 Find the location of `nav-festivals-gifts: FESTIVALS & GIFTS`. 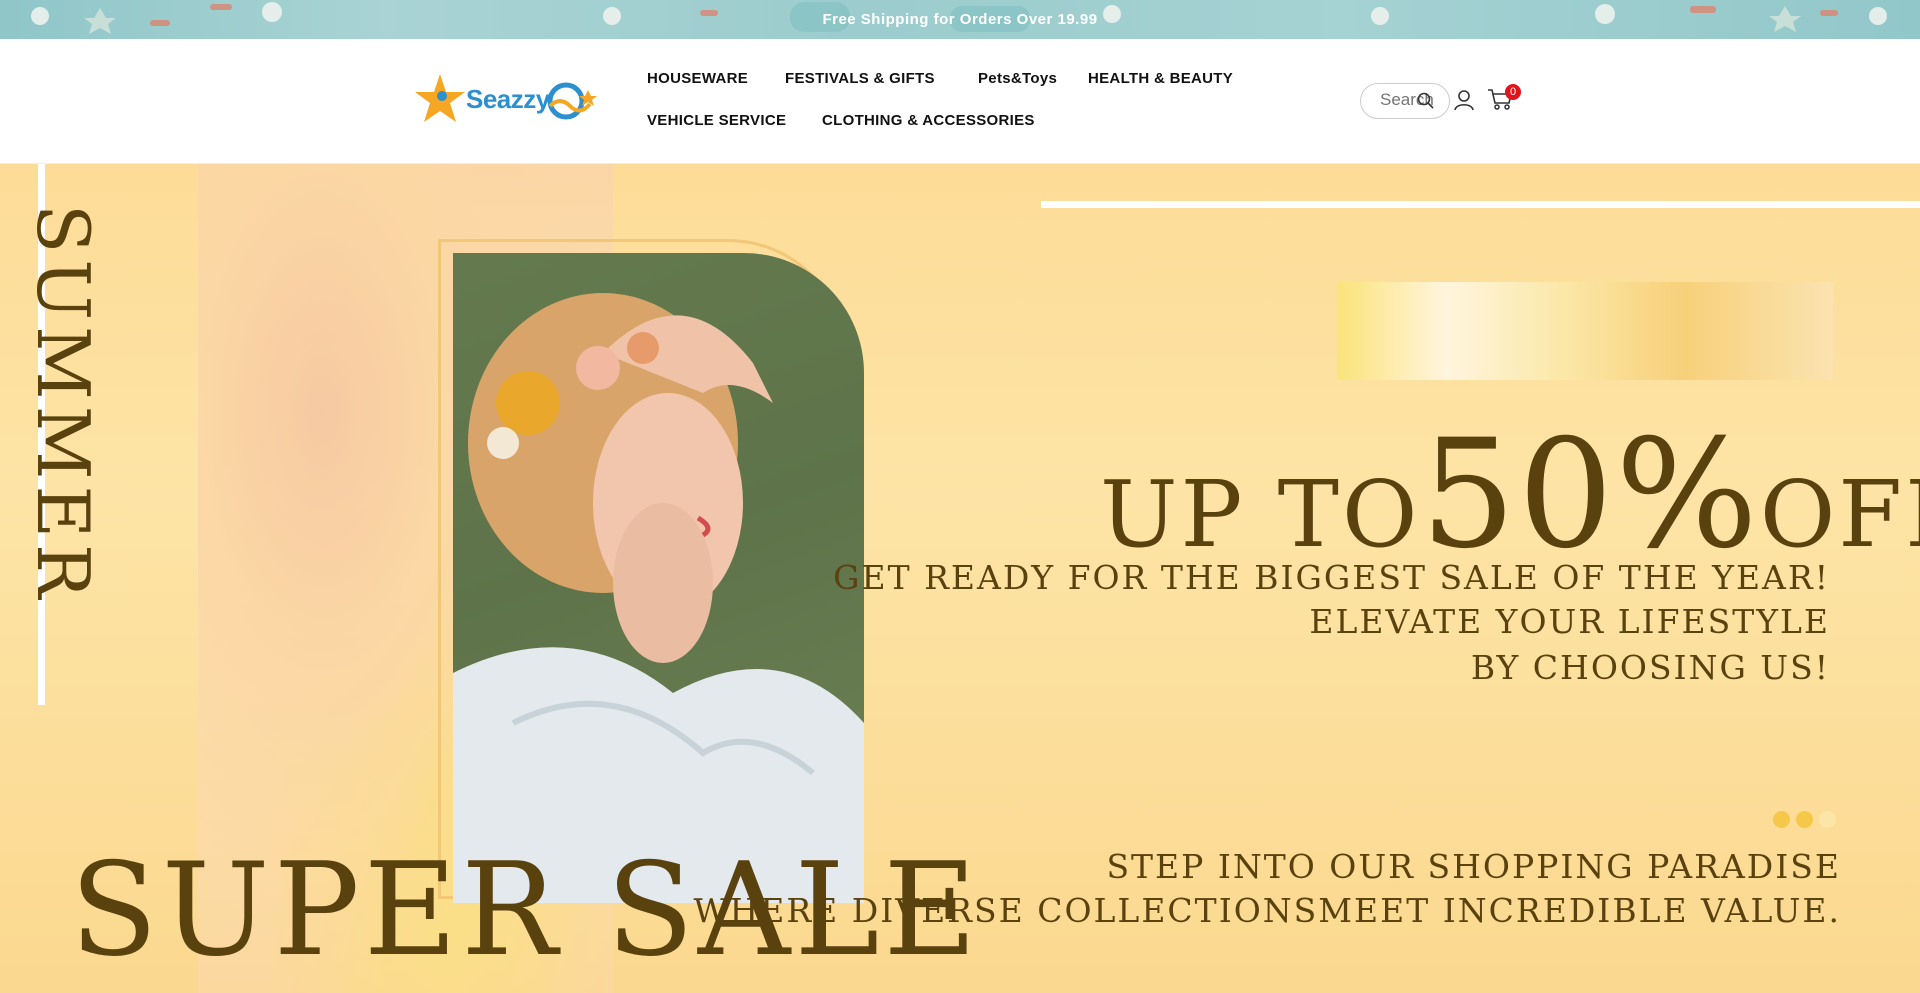

nav-festivals-gifts: FESTIVALS & GIFTS is located at coordinates (860, 78).